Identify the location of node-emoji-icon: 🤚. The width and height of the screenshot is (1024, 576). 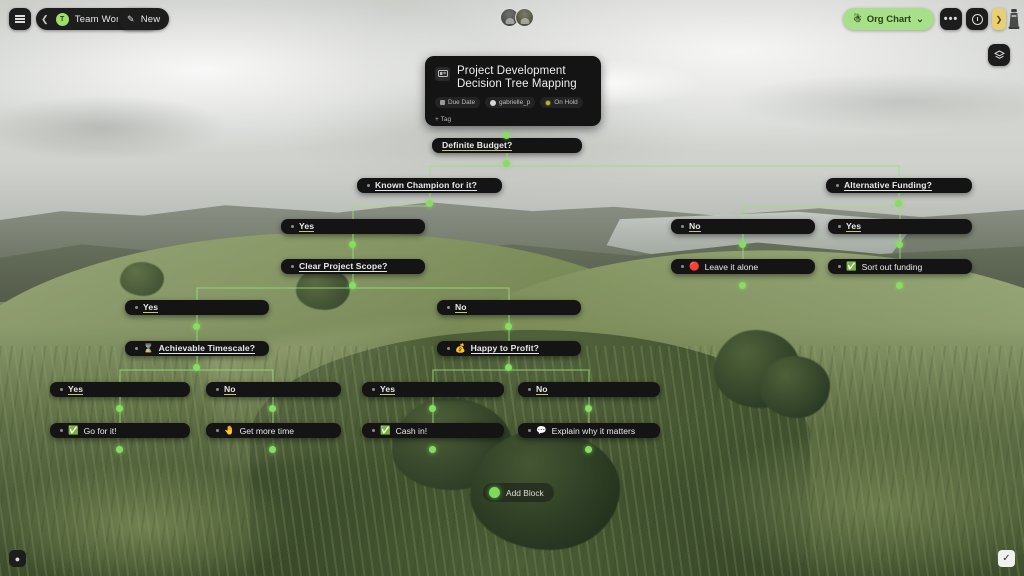
(229, 430).